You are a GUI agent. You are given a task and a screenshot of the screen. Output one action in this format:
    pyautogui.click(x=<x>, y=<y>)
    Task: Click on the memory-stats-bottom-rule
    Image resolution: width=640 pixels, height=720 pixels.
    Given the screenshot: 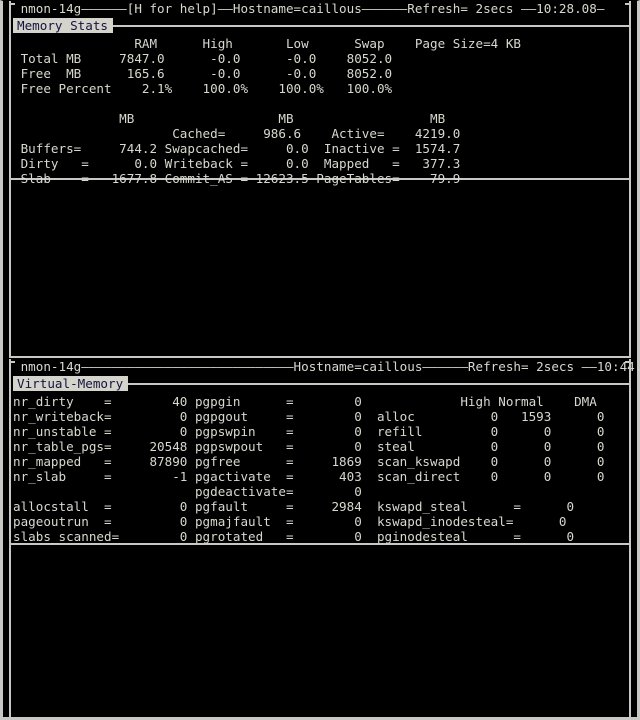 What is the action you would take?
    pyautogui.click(x=320, y=357)
    